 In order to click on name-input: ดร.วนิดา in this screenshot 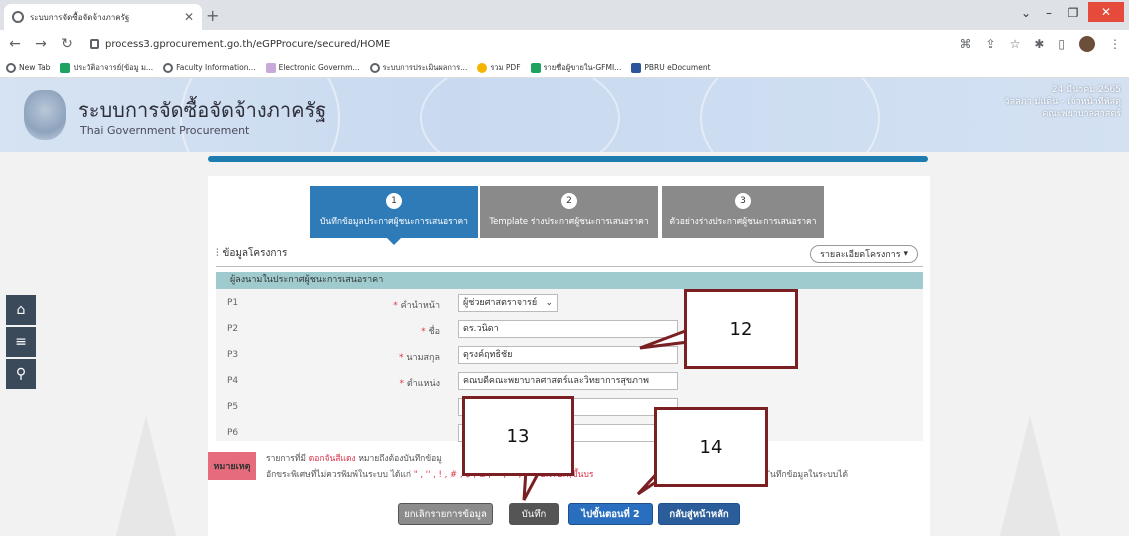, I will do `click(568, 329)`.